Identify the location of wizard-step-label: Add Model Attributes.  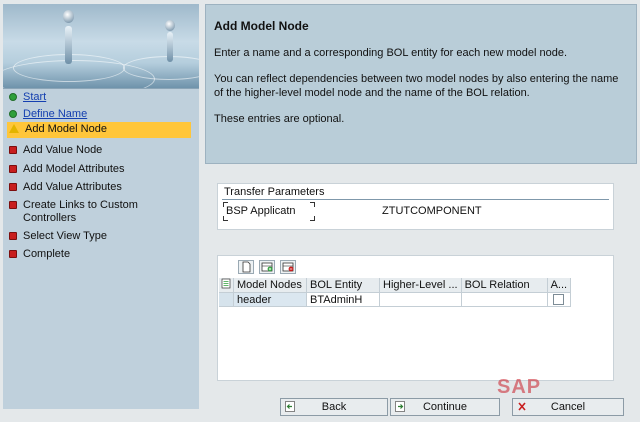
(74, 169).